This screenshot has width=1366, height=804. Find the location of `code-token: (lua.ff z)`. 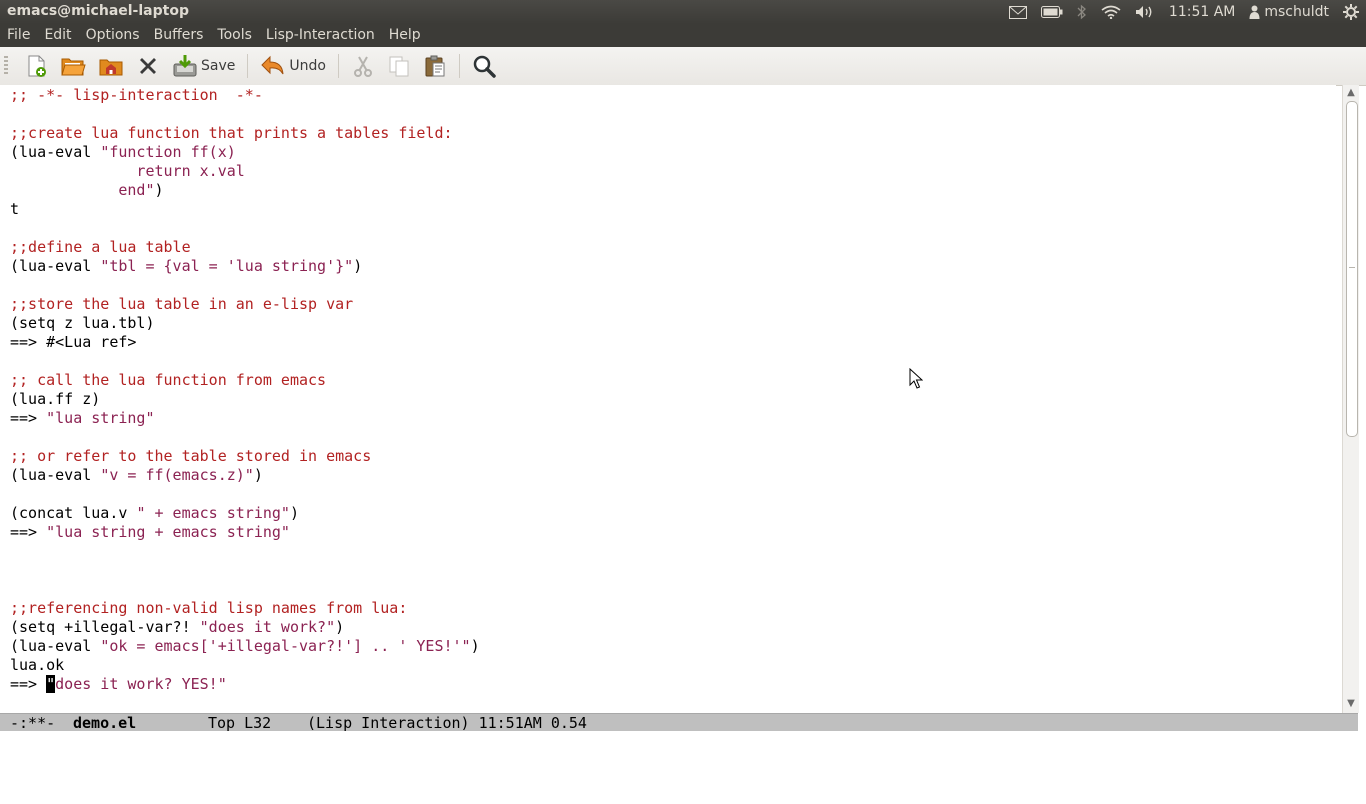

code-token: (lua.ff z) is located at coordinates (55, 399).